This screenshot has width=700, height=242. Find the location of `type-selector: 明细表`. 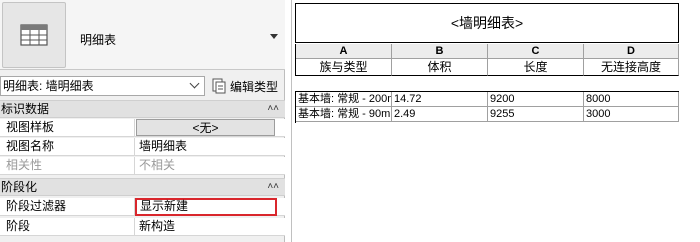

type-selector: 明细表 is located at coordinates (142, 35).